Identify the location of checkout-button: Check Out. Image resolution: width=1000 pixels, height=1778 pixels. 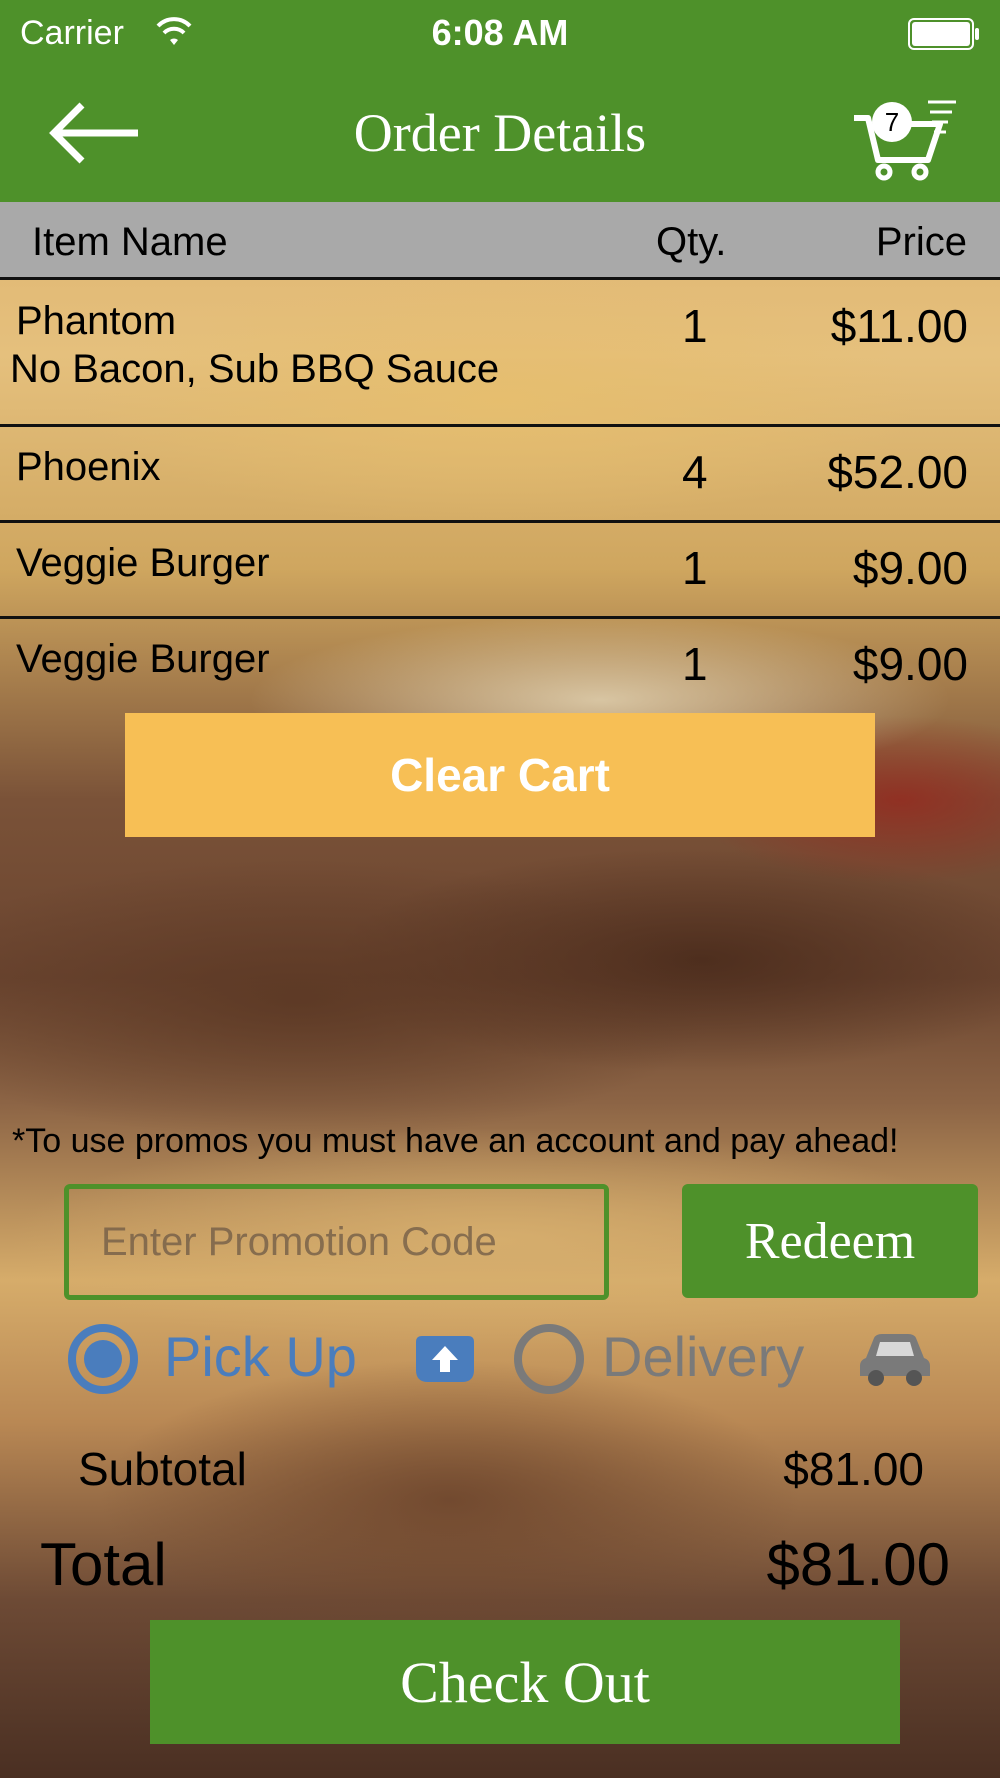
(525, 1682).